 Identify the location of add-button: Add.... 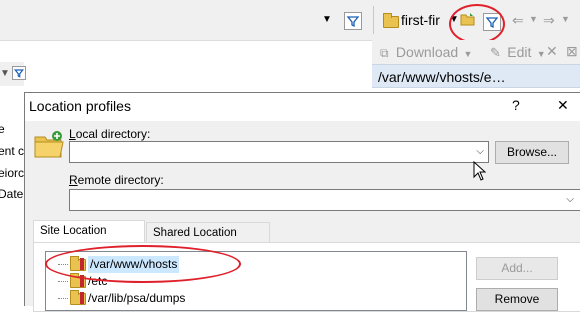
(517, 268).